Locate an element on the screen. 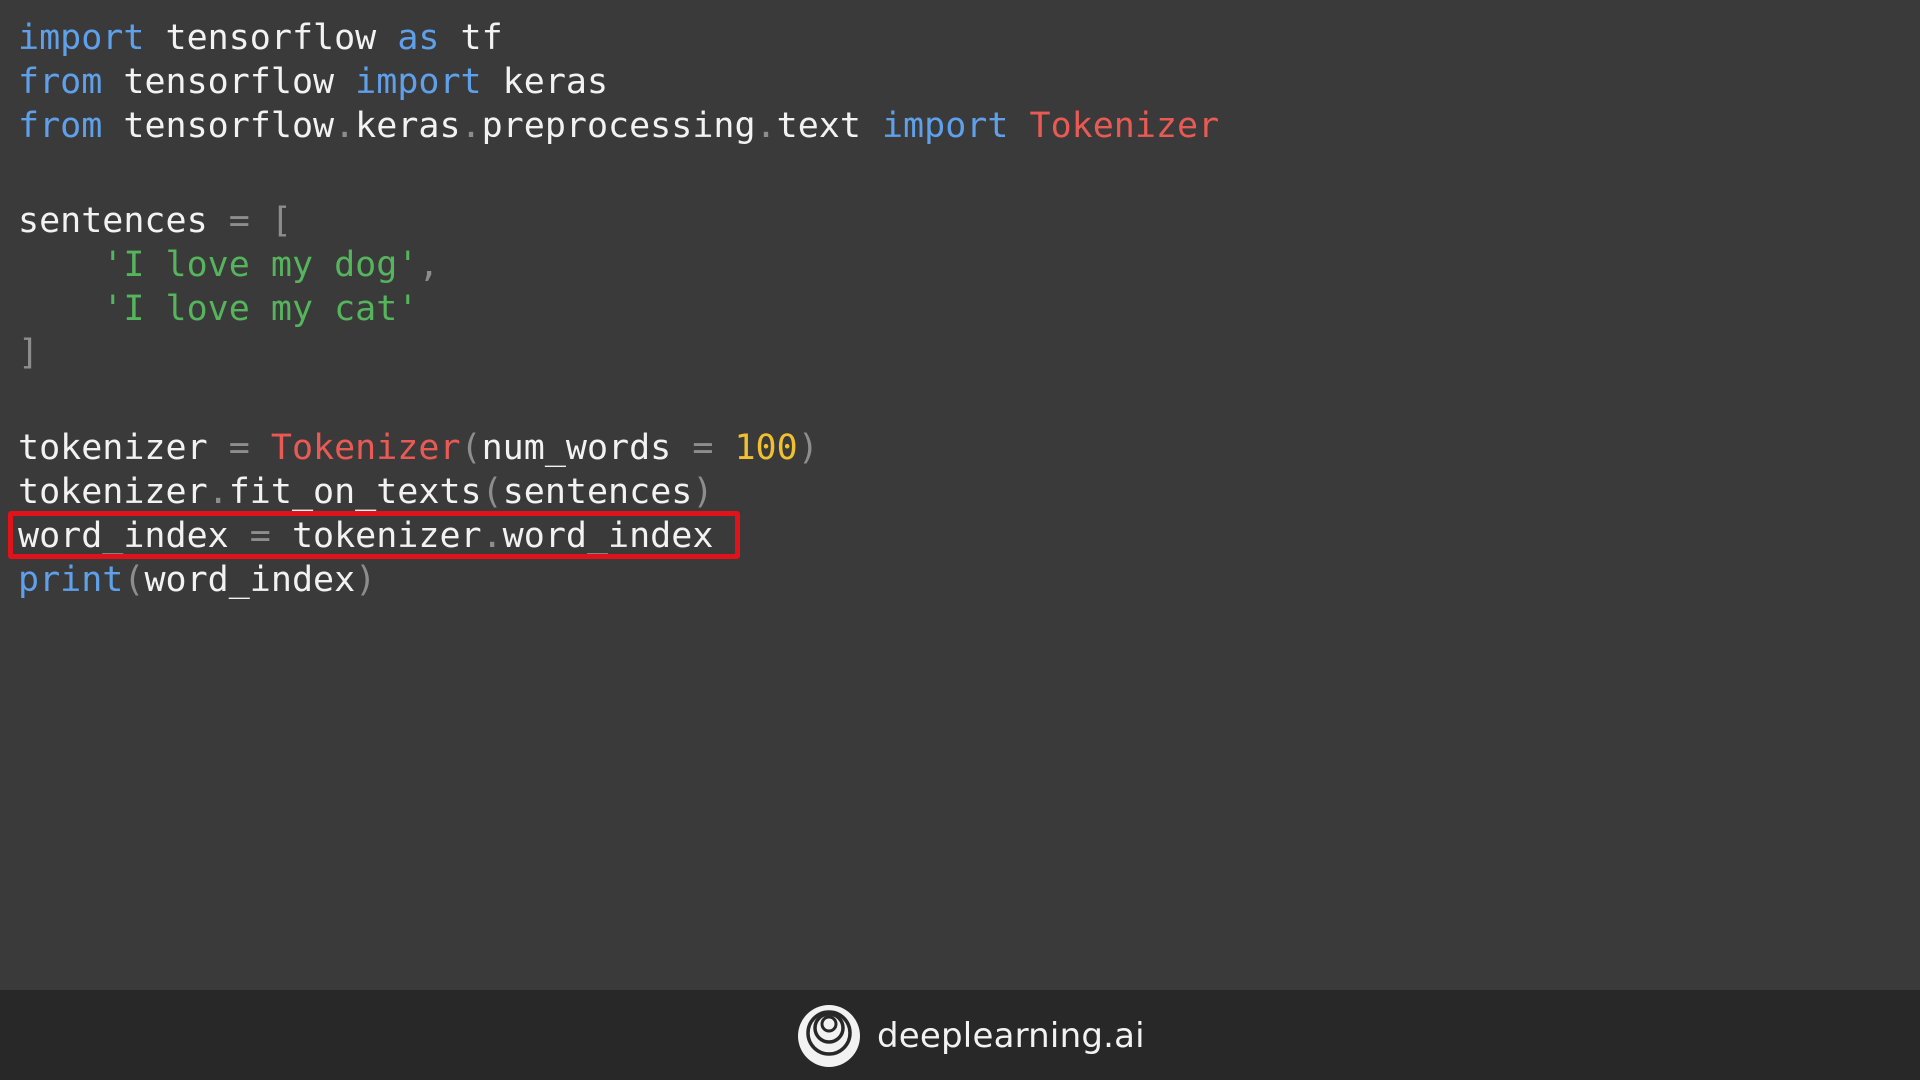 This screenshot has width=1920, height=1080. code-line: print(word_index) is located at coordinates (618, 580).